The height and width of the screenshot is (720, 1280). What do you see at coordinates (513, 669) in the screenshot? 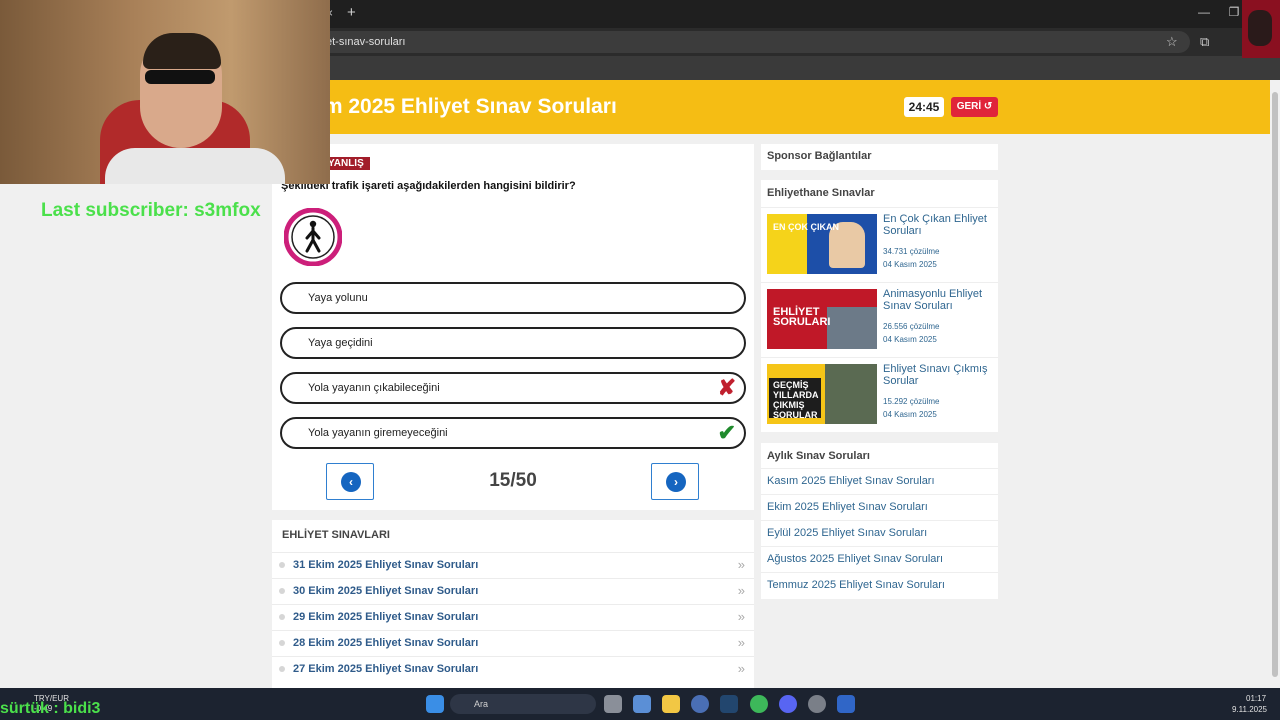
I see `exam-link: 27 Ekim 2025 Ehliyet Sınav Soruları »` at bounding box center [513, 669].